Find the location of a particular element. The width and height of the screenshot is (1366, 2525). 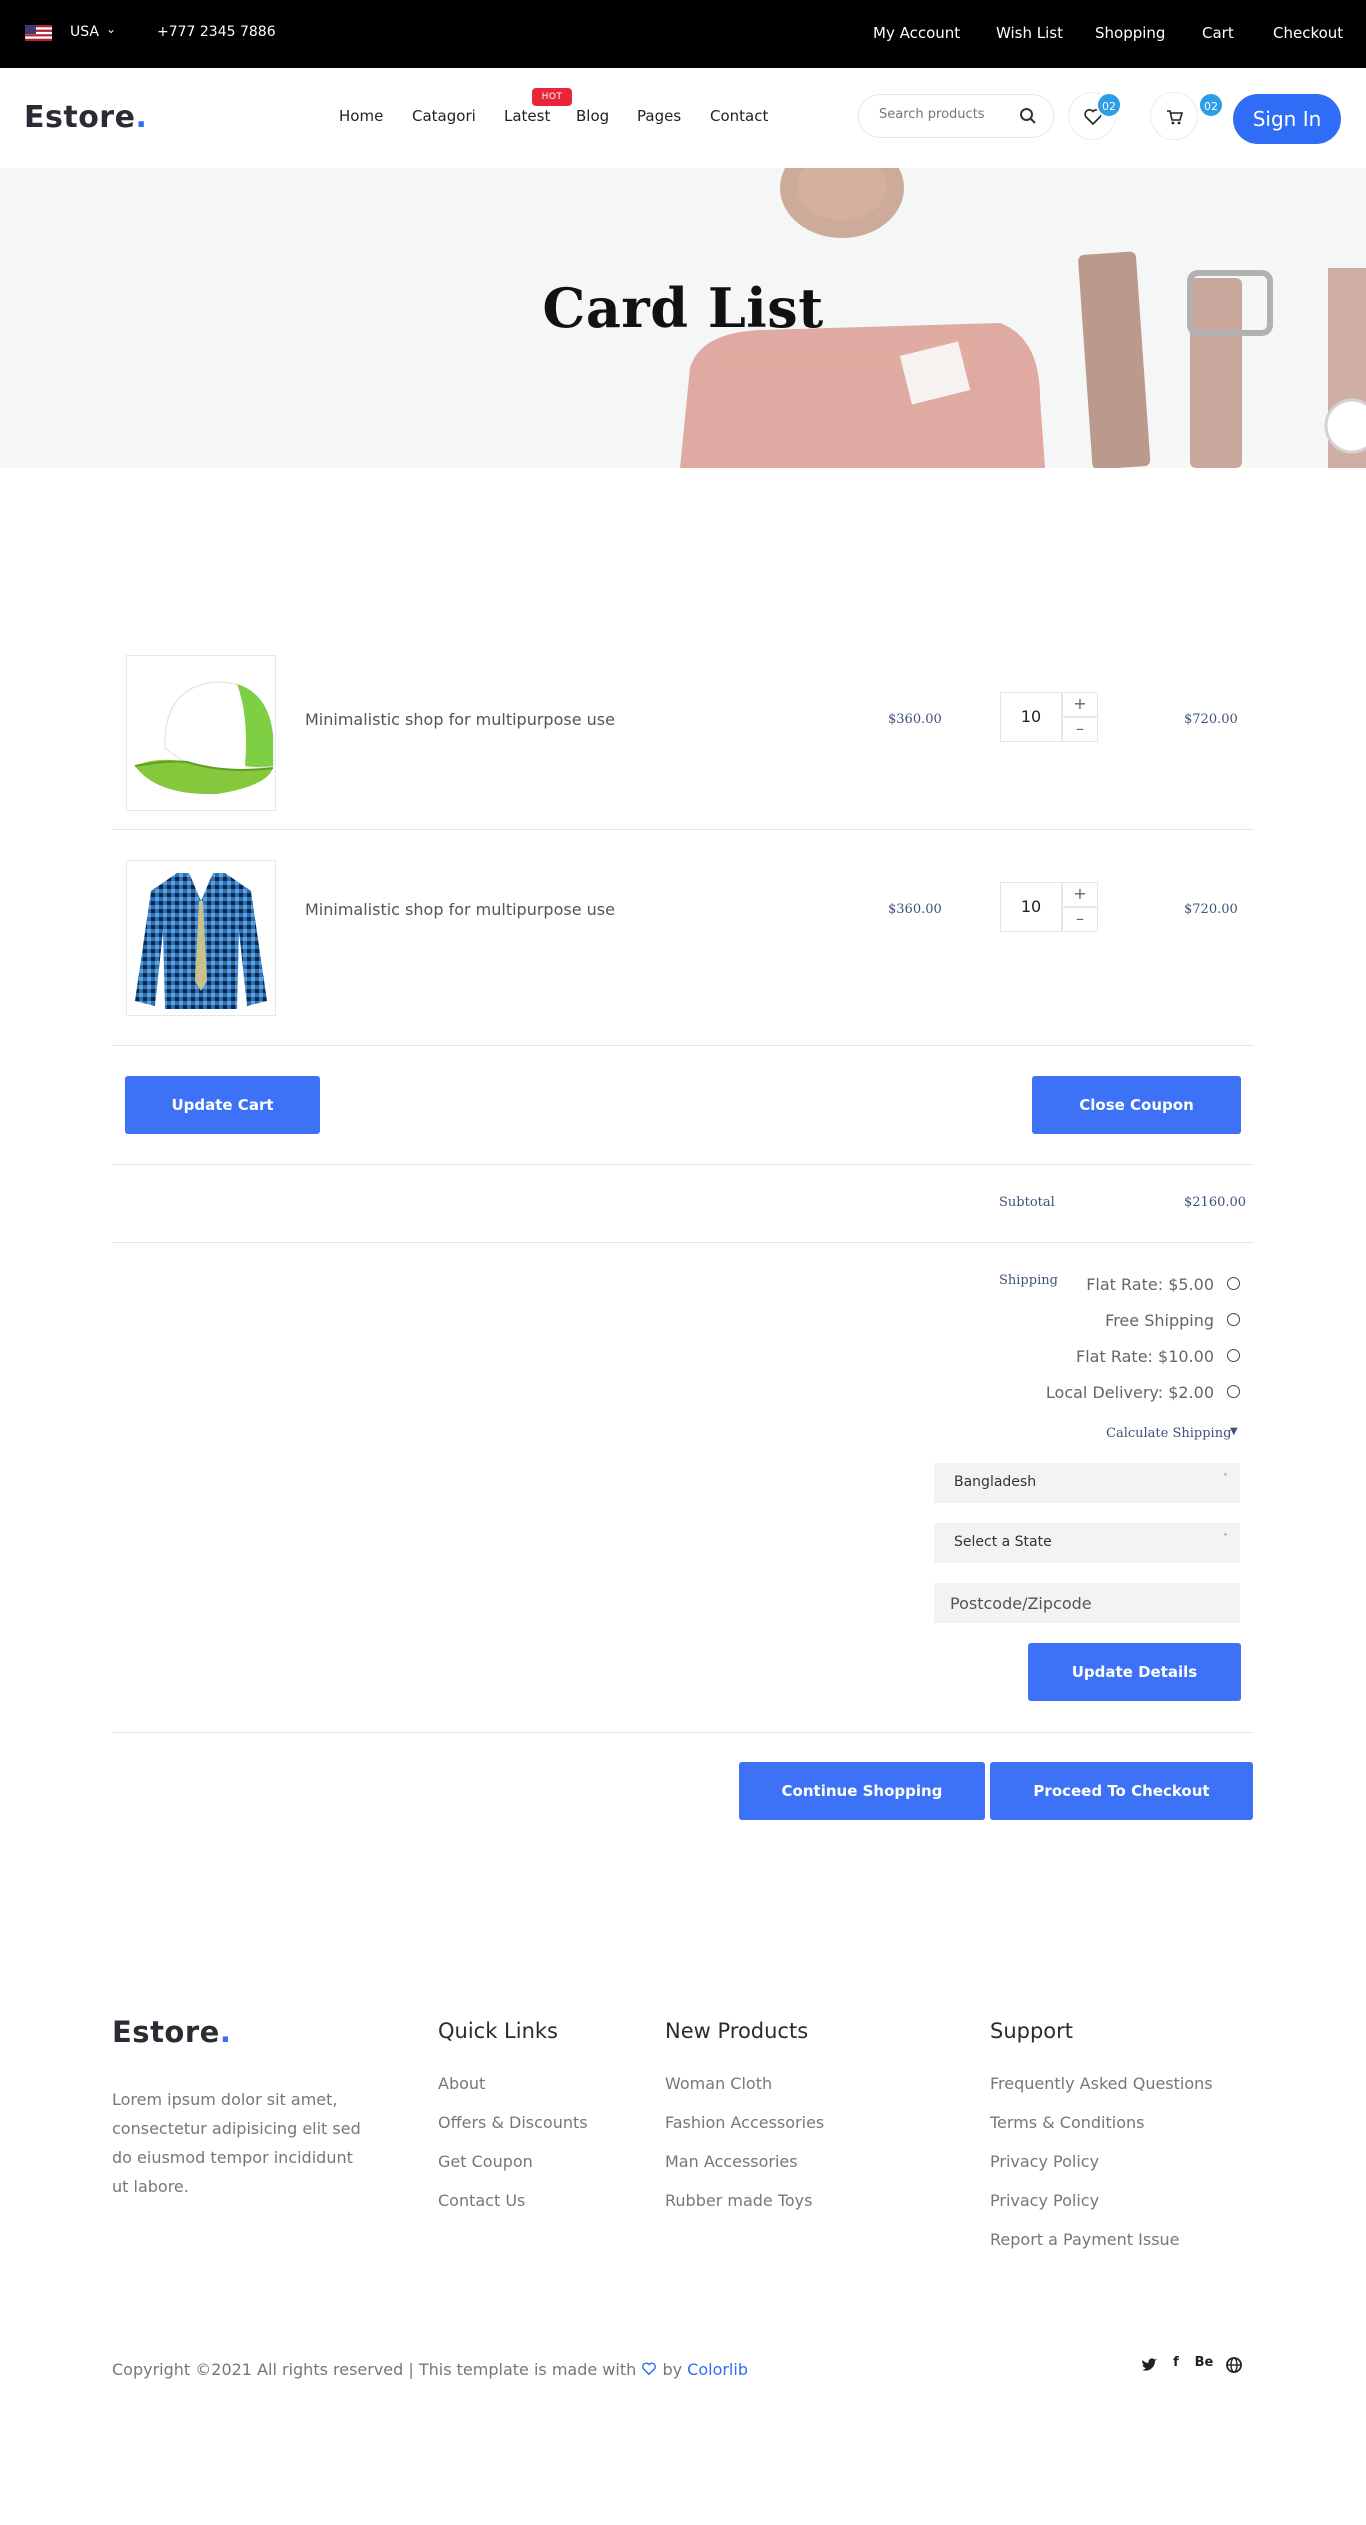

colorlib-link: Colorlib is located at coordinates (717, 2369).